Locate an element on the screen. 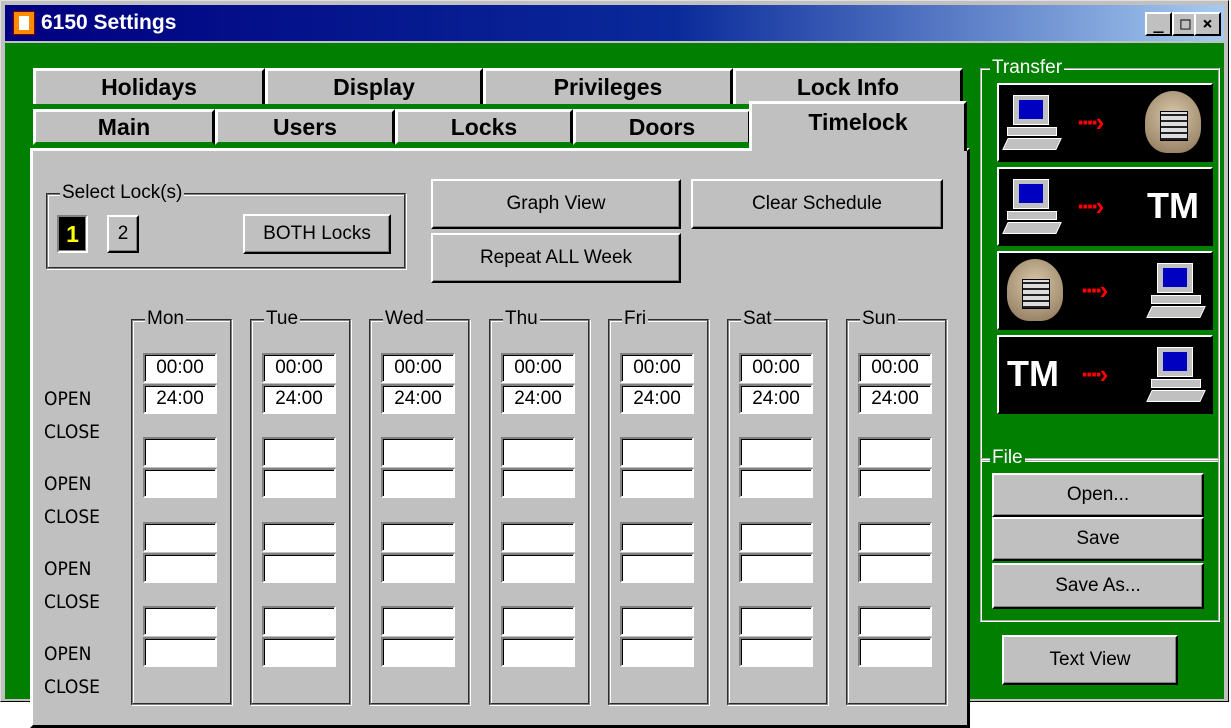 This screenshot has height=728, width=1231. day-group-tue: Tue 00:00 24:00 is located at coordinates (300, 506).